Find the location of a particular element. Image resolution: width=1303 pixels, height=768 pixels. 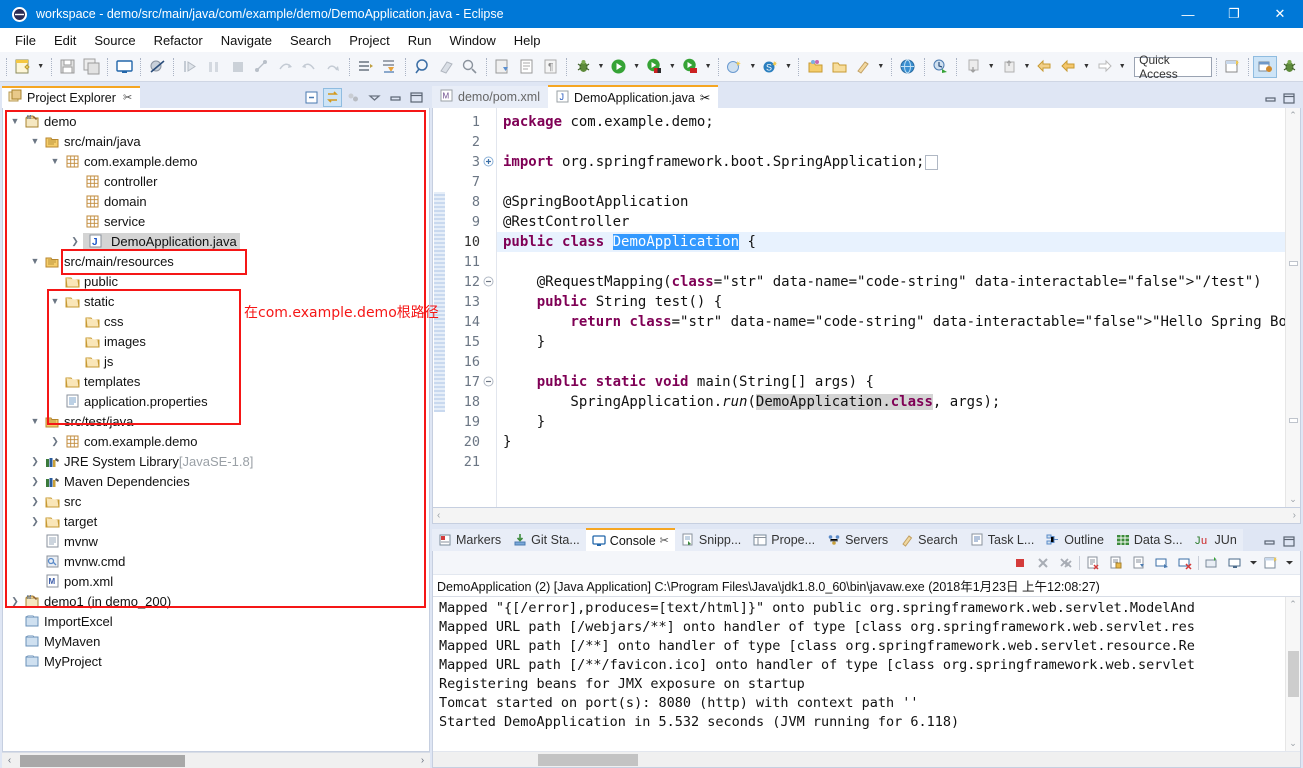

tree-item-content: mvnw is located at coordinates (70, 541).